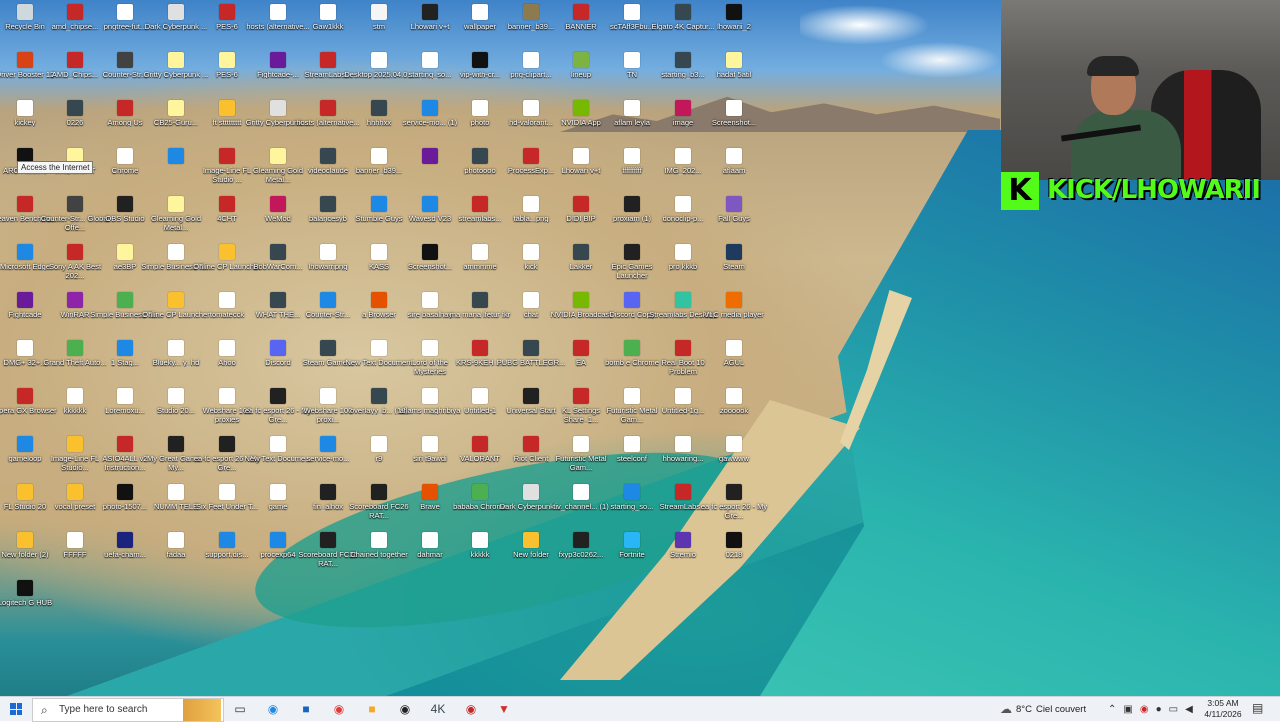  I want to click on desktop-icon: VLC media player, so click(734, 315).